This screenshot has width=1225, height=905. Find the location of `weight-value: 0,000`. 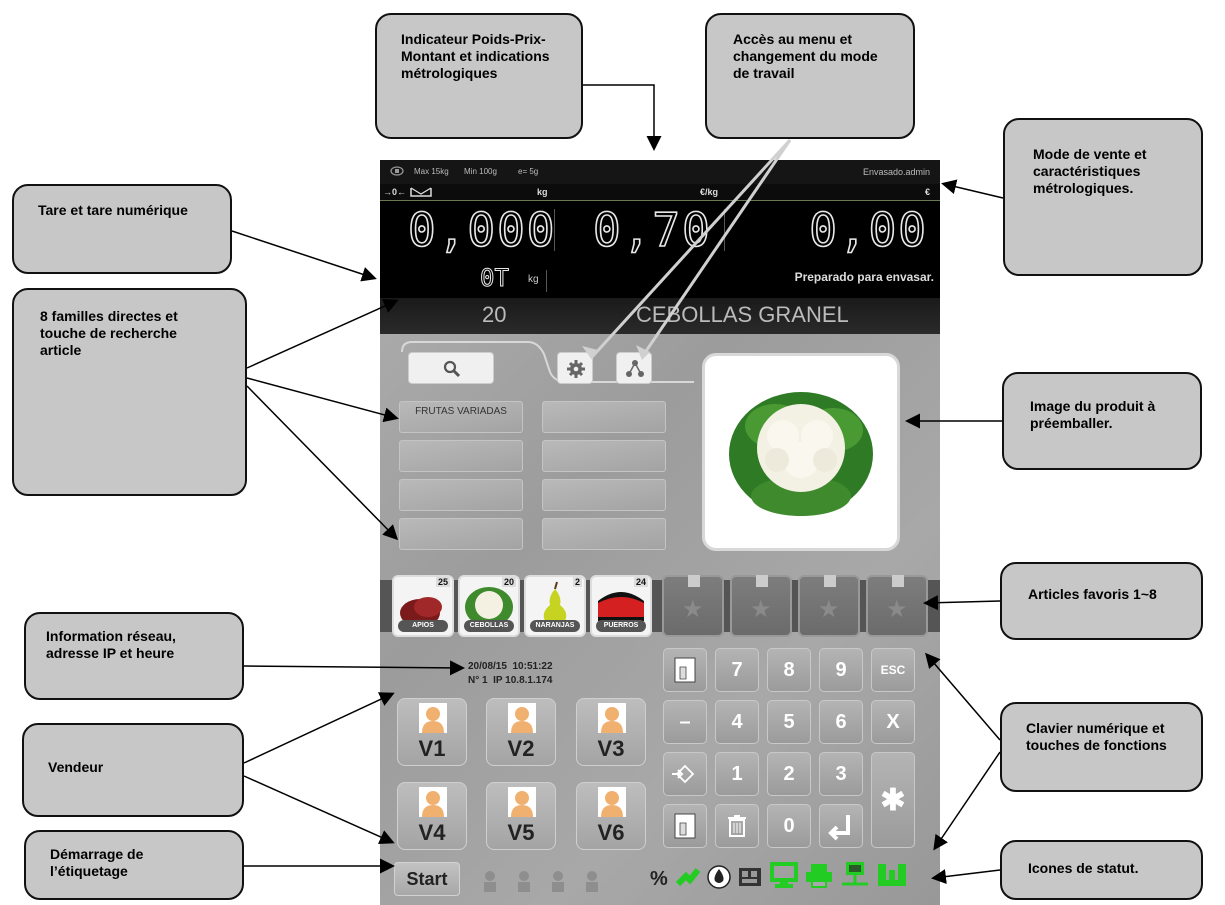

weight-value: 0,000 is located at coordinates (482, 230).